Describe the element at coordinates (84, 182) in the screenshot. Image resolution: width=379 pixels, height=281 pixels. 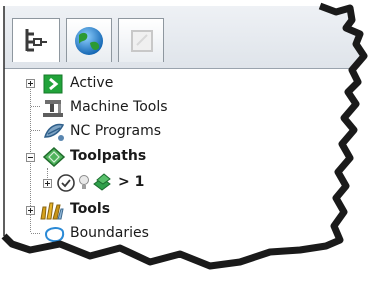
I see `lightbulb-icon` at that location.